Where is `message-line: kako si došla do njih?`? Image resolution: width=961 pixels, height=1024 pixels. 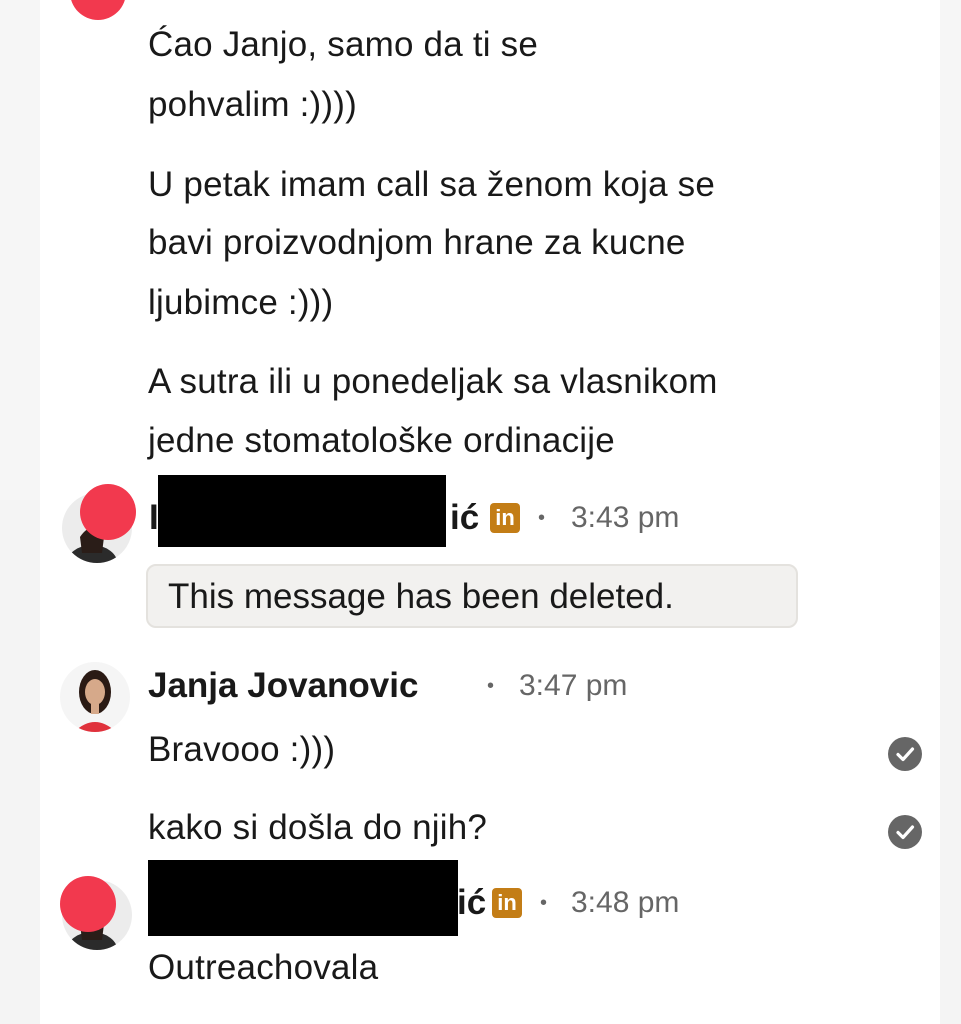
message-line: kako si došla do njih? is located at coordinates (318, 827).